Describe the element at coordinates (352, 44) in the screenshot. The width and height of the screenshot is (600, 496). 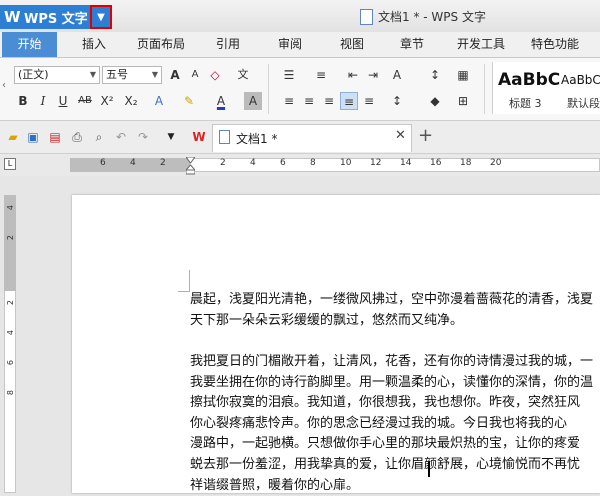
I see `tab-view: 视图` at that location.